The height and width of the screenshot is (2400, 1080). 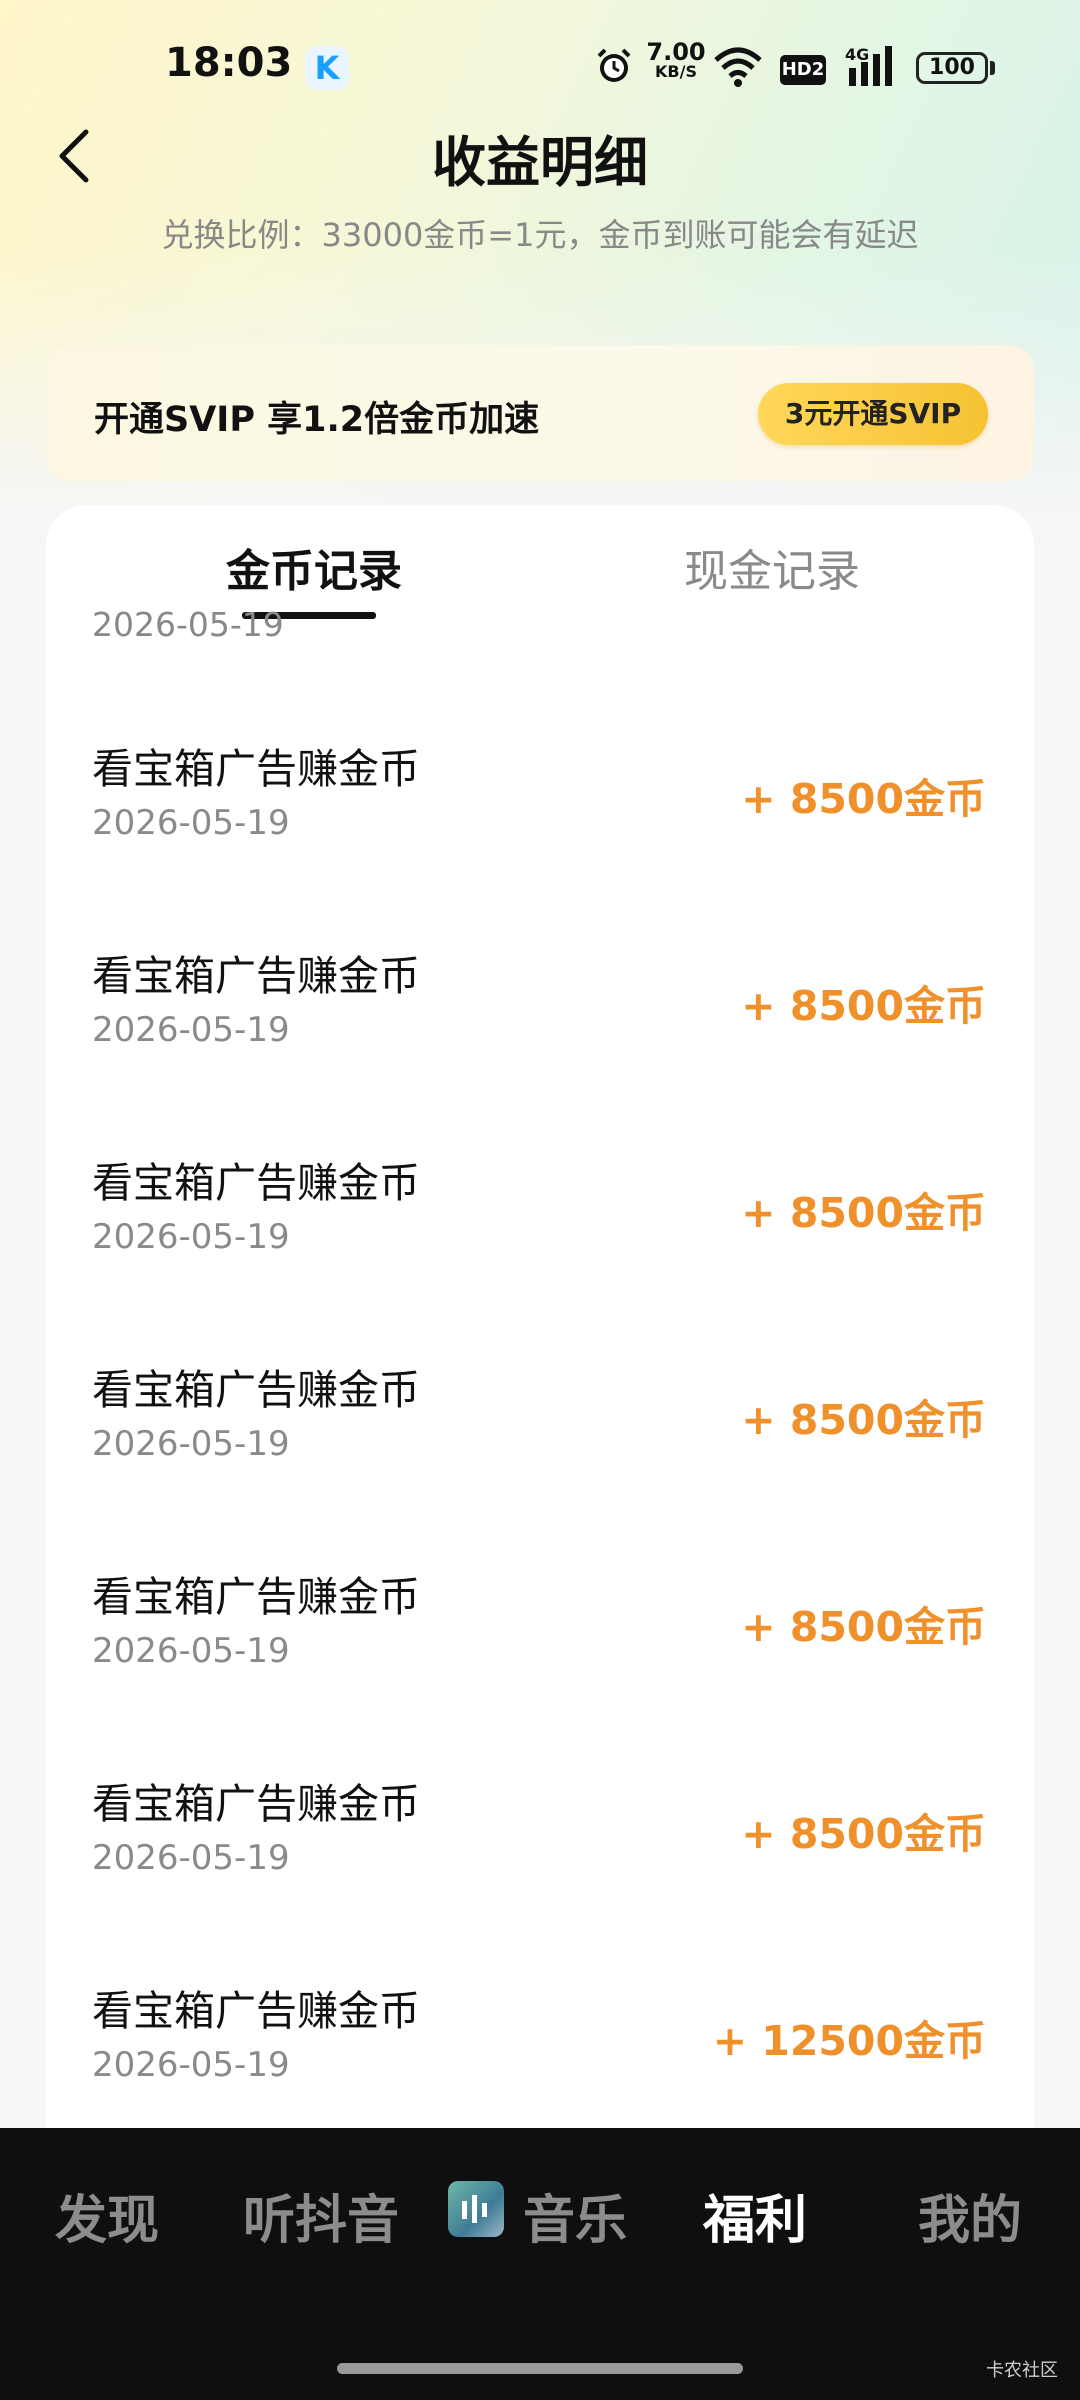 I want to click on network-type: 4G, so click(x=857, y=54).